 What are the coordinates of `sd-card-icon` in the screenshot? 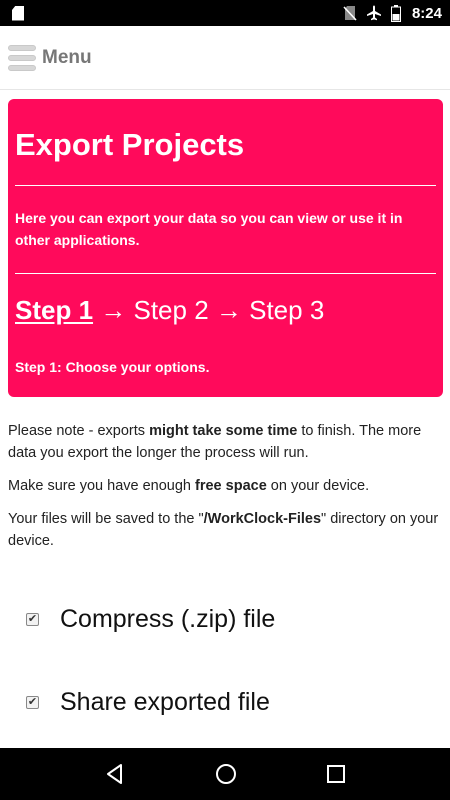 It's located at (18, 13).